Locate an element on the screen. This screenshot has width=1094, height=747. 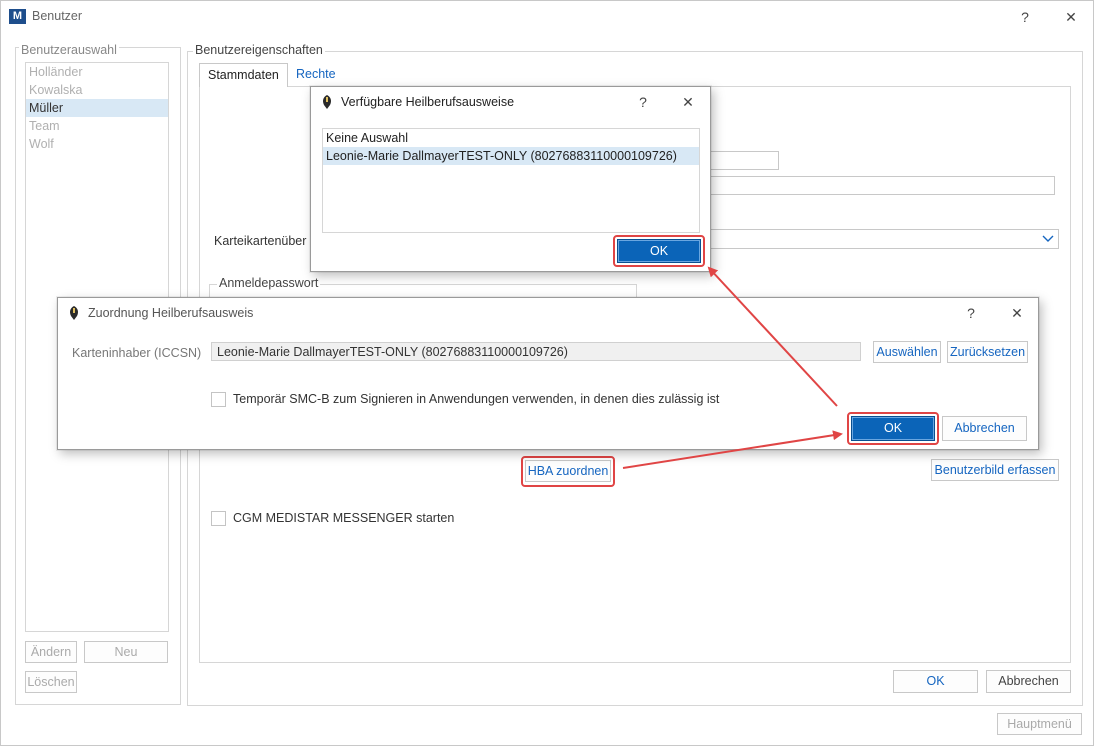
arrow-to-hba-ok is located at coordinates (772, 336).